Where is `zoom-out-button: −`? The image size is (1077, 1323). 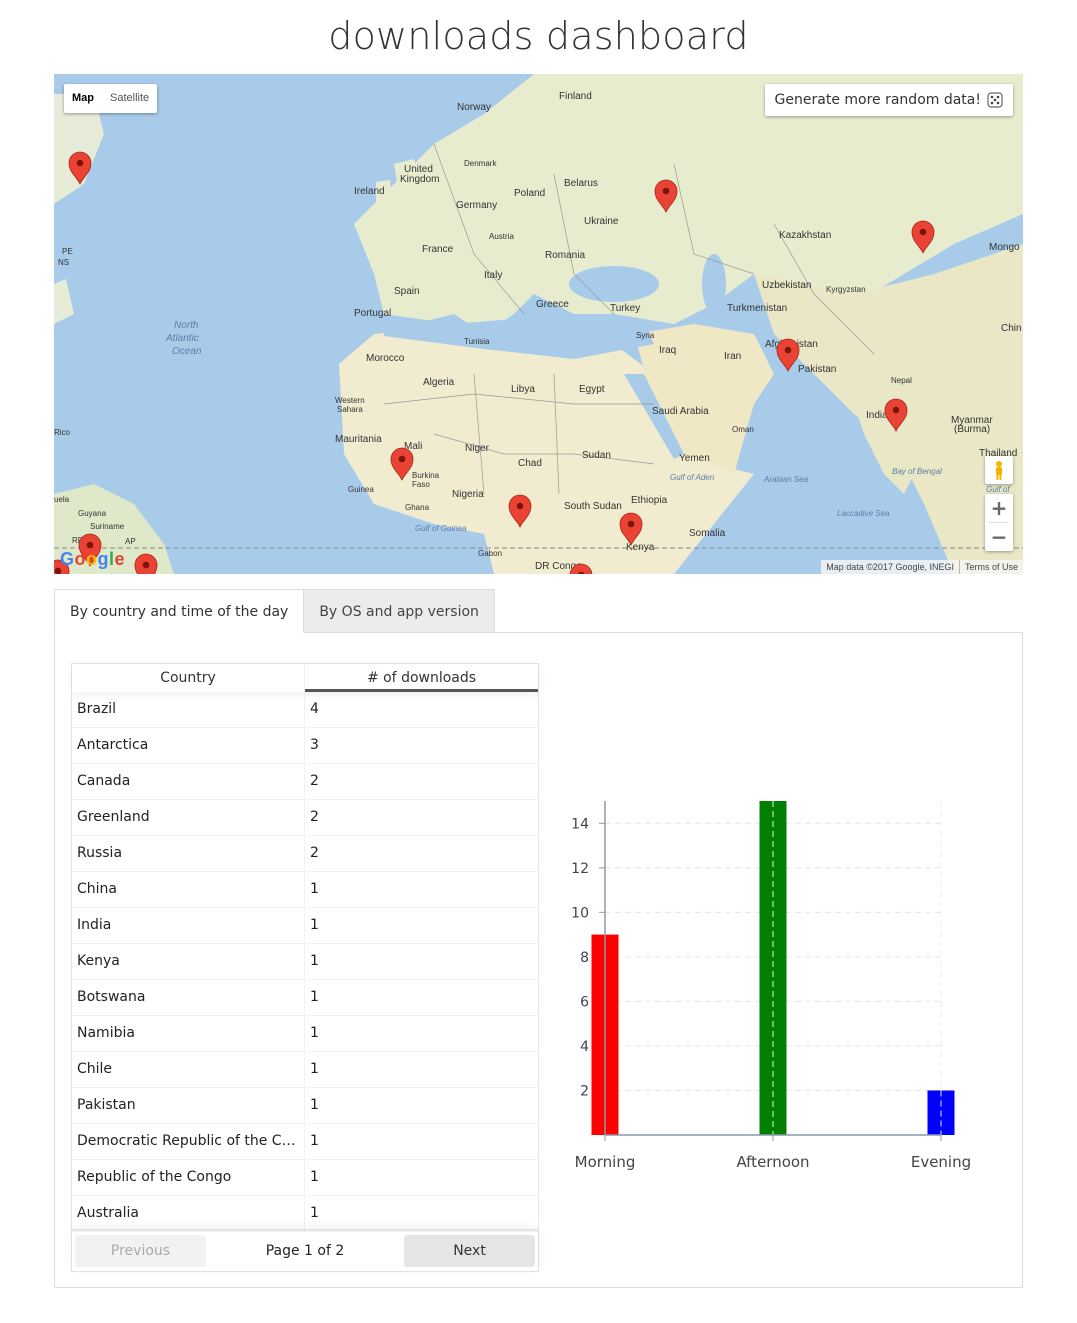 zoom-out-button: − is located at coordinates (999, 537).